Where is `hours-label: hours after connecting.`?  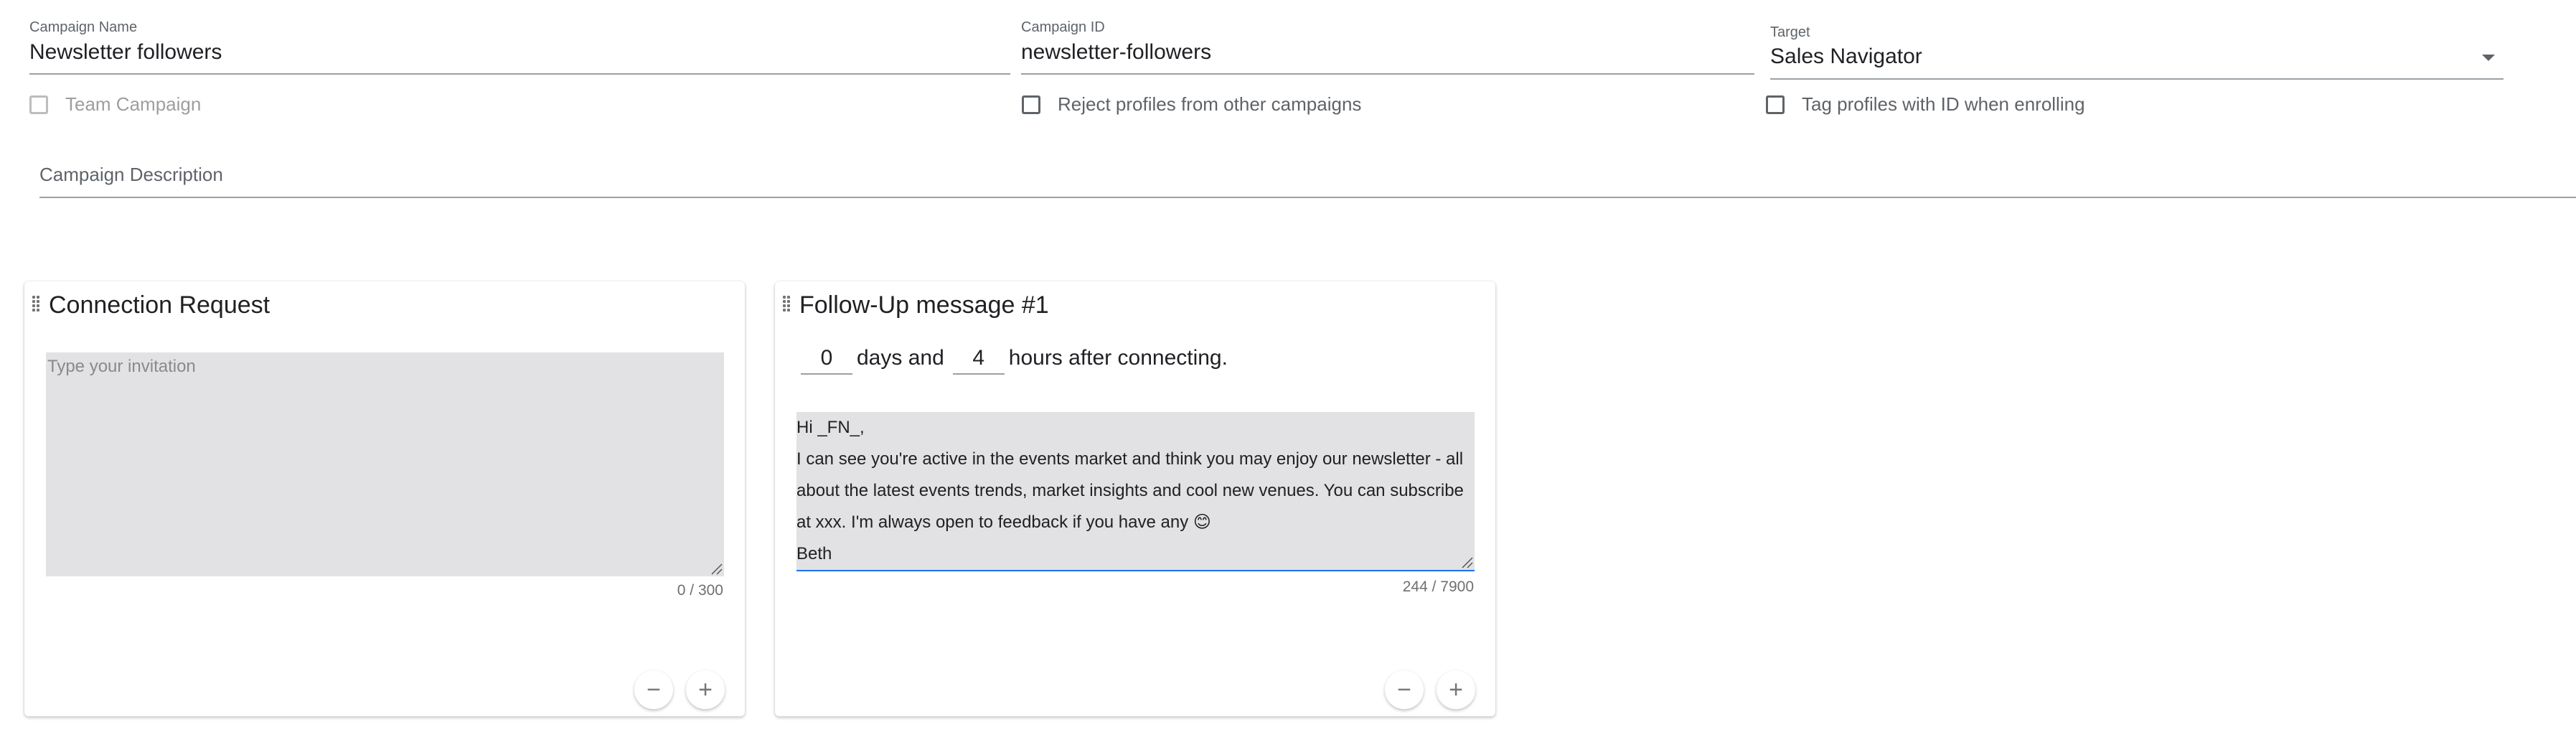
hours-label: hours after connecting. is located at coordinates (1118, 358).